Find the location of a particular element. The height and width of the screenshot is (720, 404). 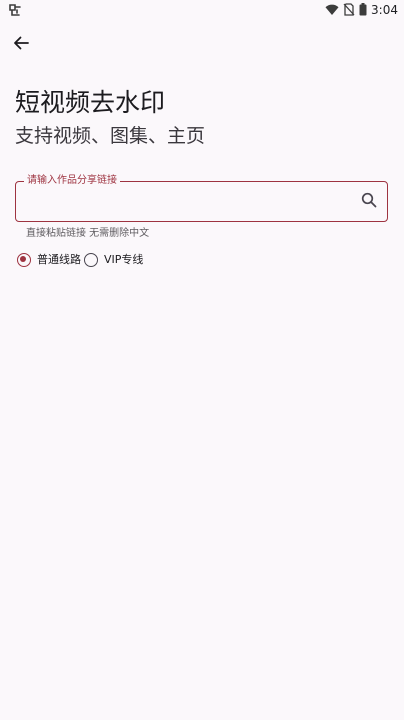

radio-dot is located at coordinates (23, 259).